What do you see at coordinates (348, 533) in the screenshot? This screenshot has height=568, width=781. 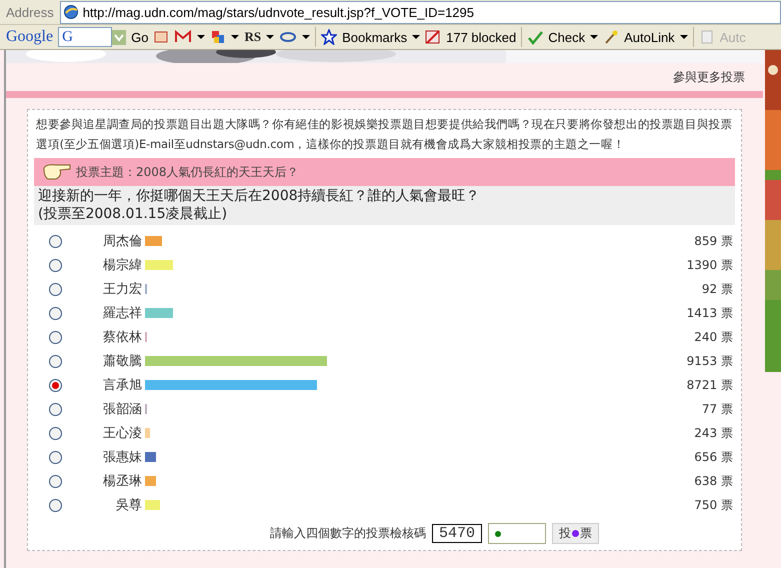 I see `captcha-label: 請輸入四個數字的投票檢核碼` at bounding box center [348, 533].